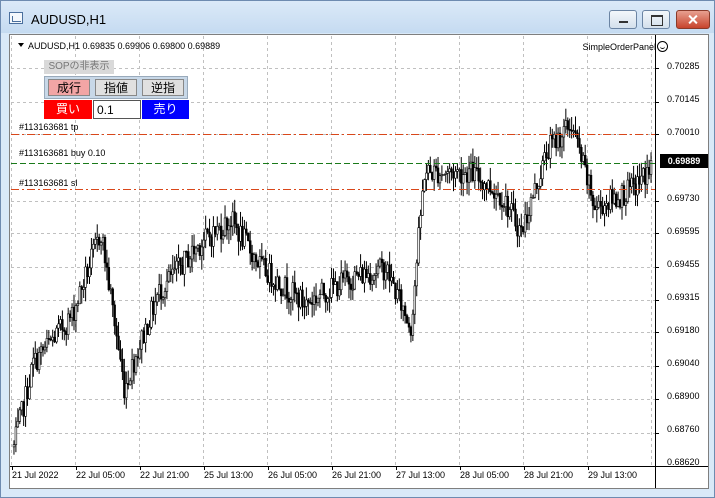 This screenshot has height=498, width=715. I want to click on stop-order-button: 逆指, so click(163, 87).